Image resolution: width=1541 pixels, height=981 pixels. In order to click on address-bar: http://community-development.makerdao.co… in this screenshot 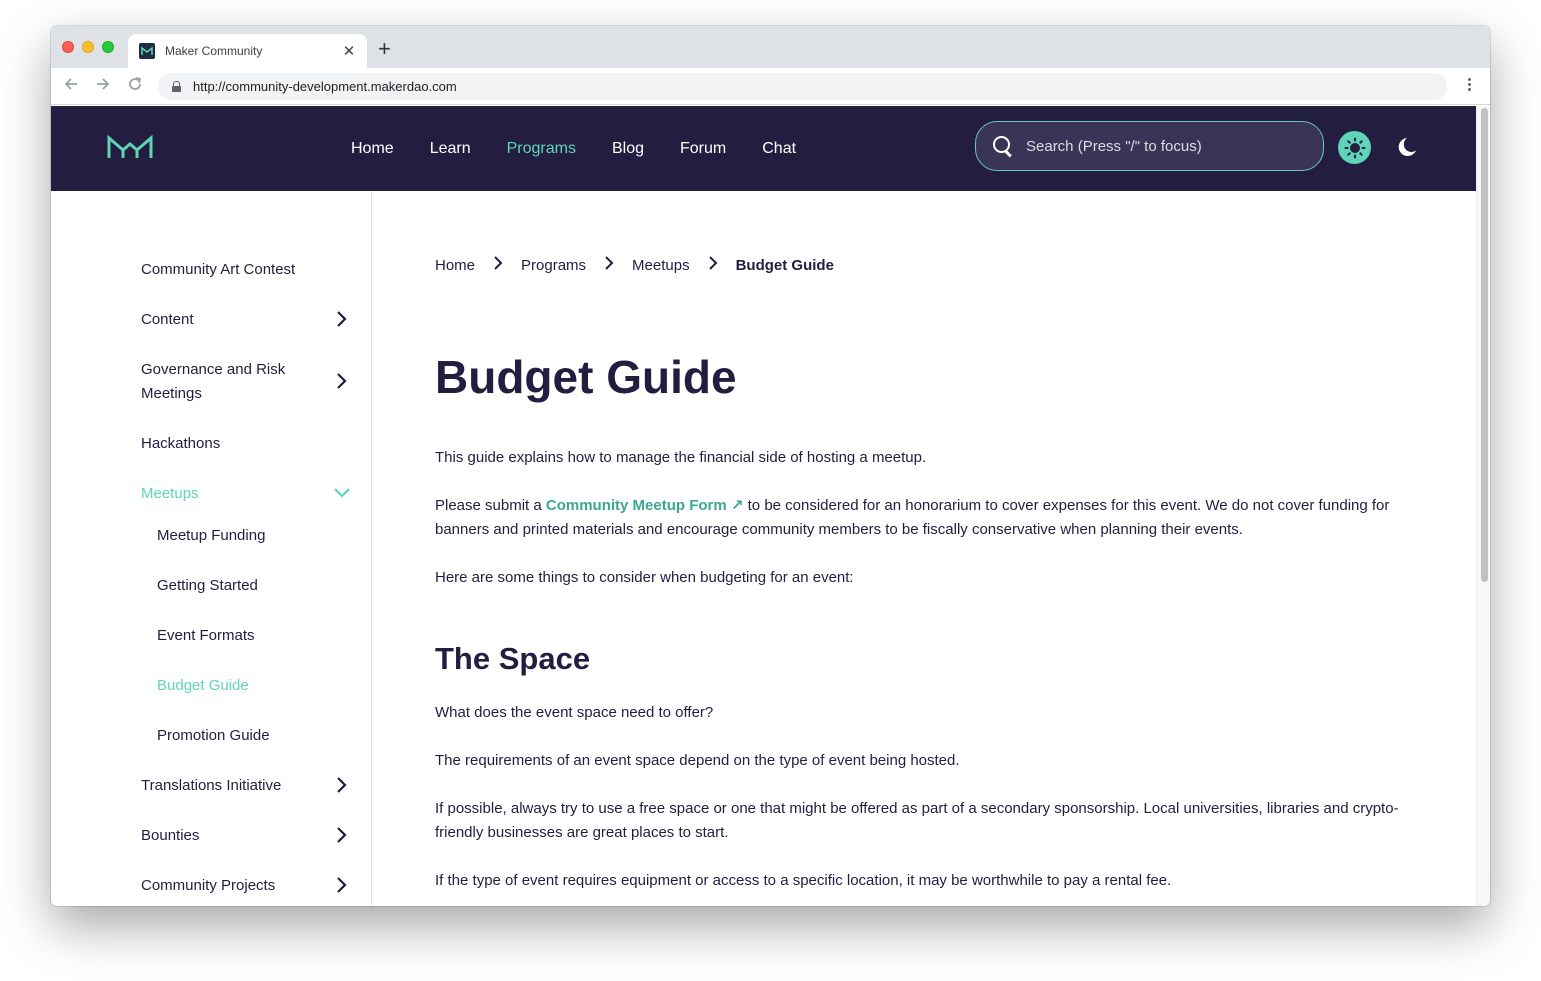, I will do `click(802, 86)`.